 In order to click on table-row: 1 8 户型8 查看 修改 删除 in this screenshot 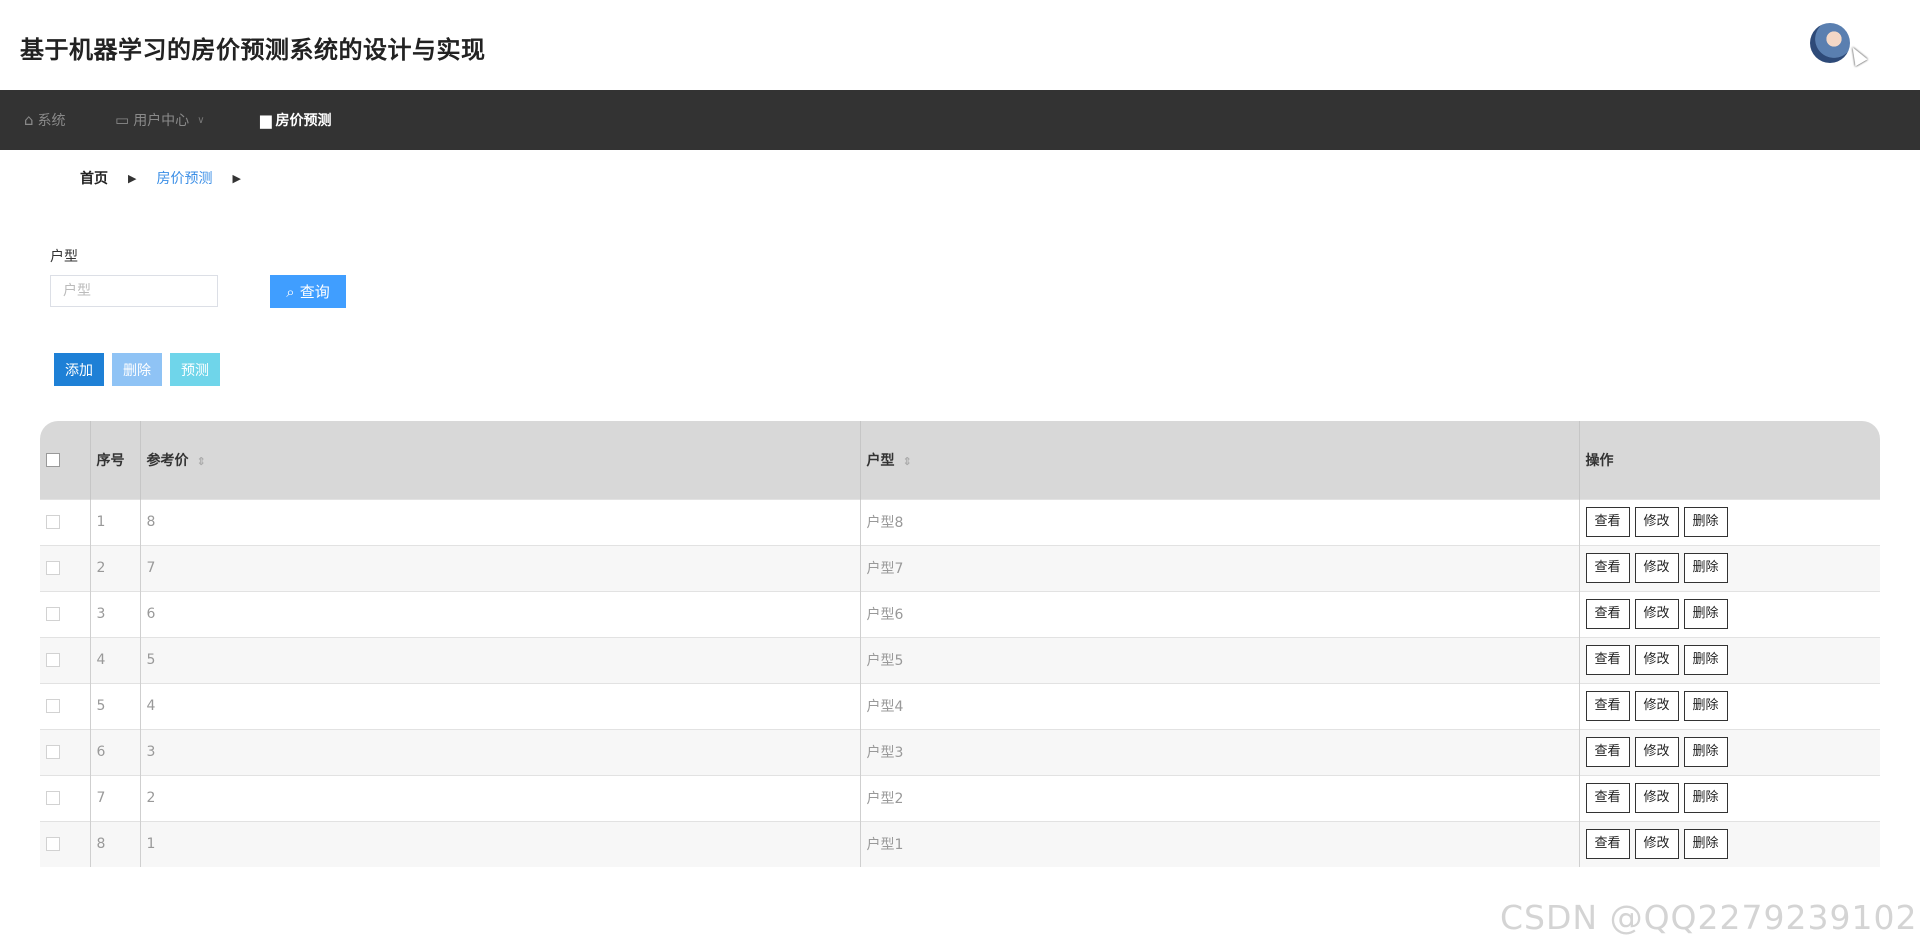, I will do `click(960, 521)`.